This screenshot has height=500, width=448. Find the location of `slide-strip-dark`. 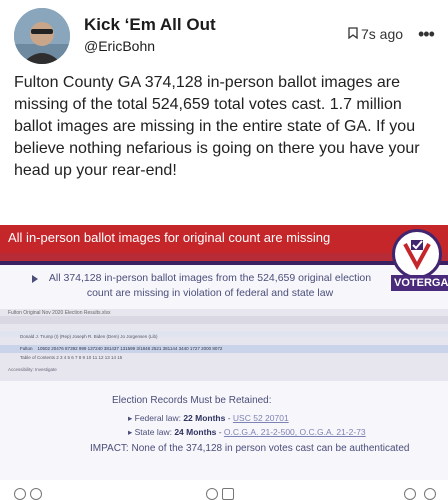

slide-strip-dark is located at coordinates (224, 263).